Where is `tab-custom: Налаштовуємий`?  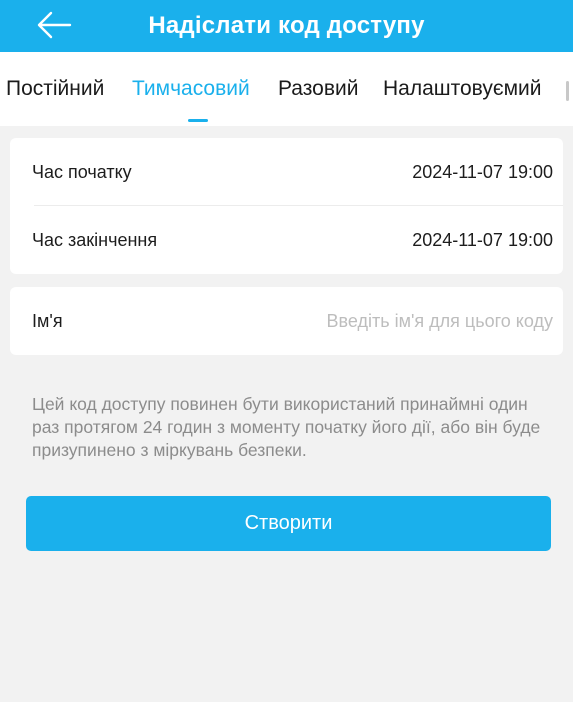
tab-custom: Налаштовуємий is located at coordinates (462, 89).